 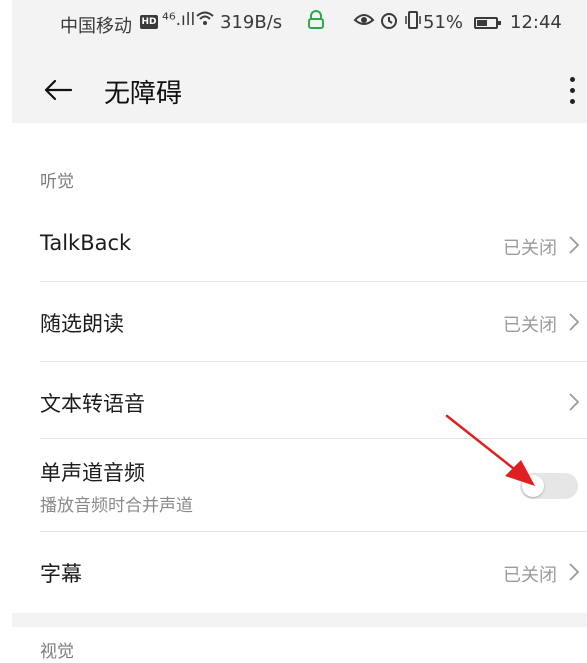 What do you see at coordinates (487, 23) in the screenshot?
I see `battery-icon` at bounding box center [487, 23].